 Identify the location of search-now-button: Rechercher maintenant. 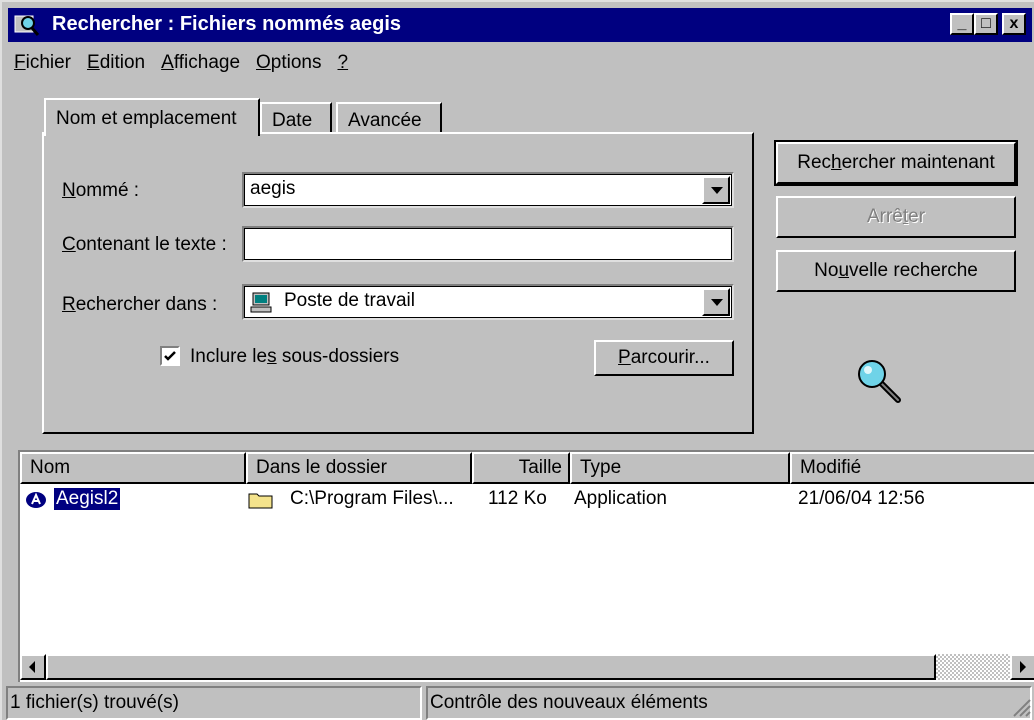
(896, 163).